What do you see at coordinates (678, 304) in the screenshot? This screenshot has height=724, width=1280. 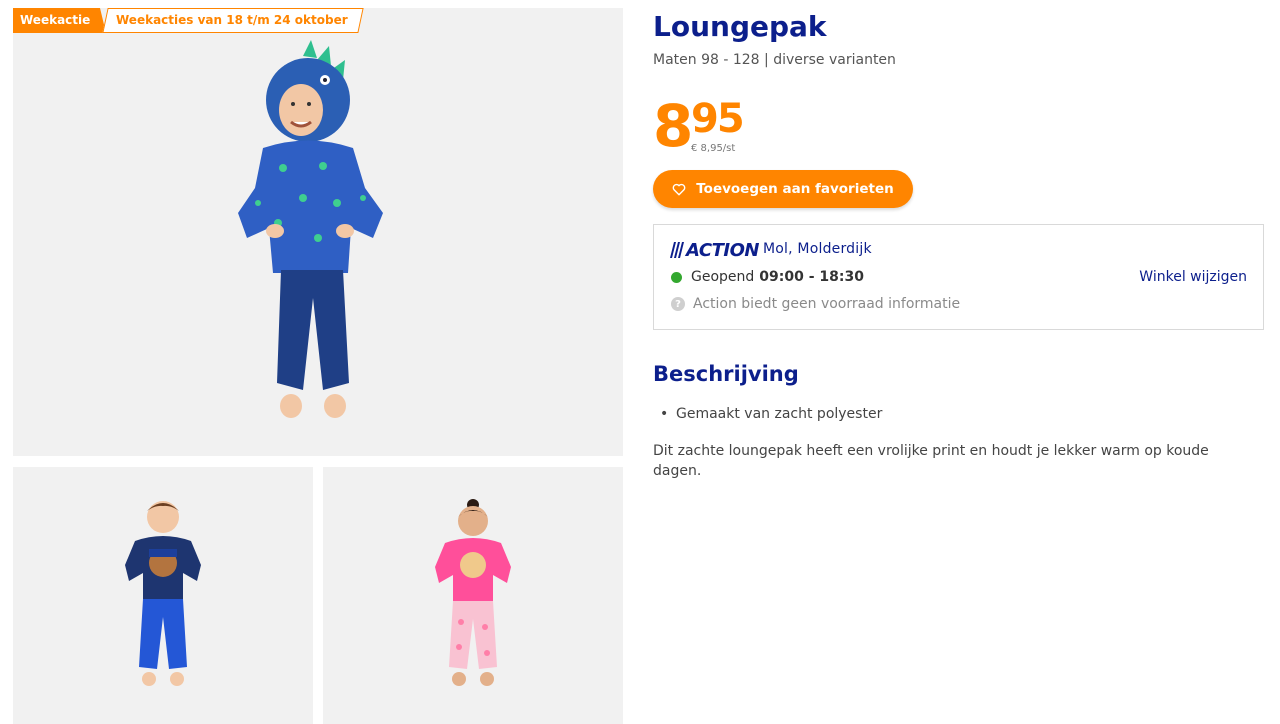 I see `question-circle-icon: ?` at bounding box center [678, 304].